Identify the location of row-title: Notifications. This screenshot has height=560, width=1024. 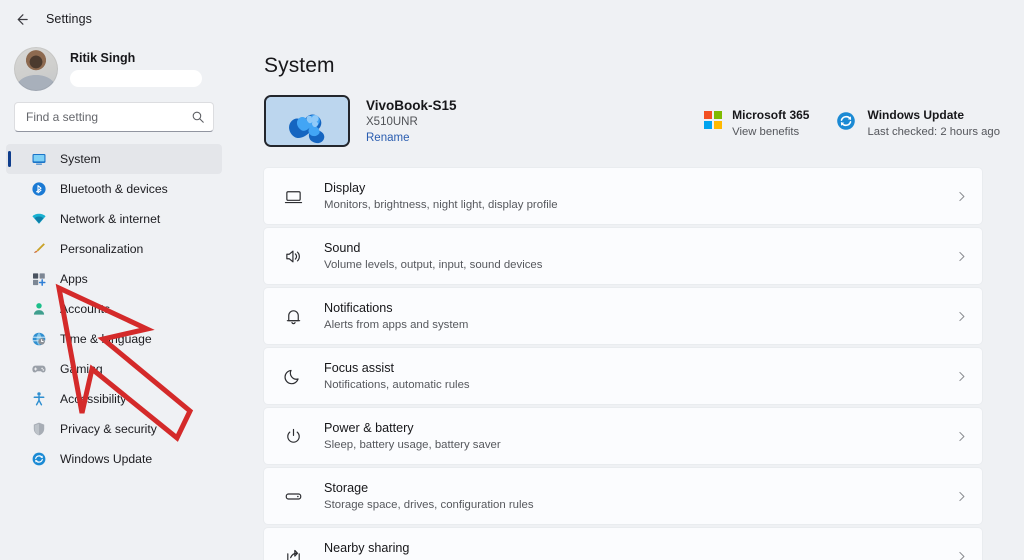
(358, 308).